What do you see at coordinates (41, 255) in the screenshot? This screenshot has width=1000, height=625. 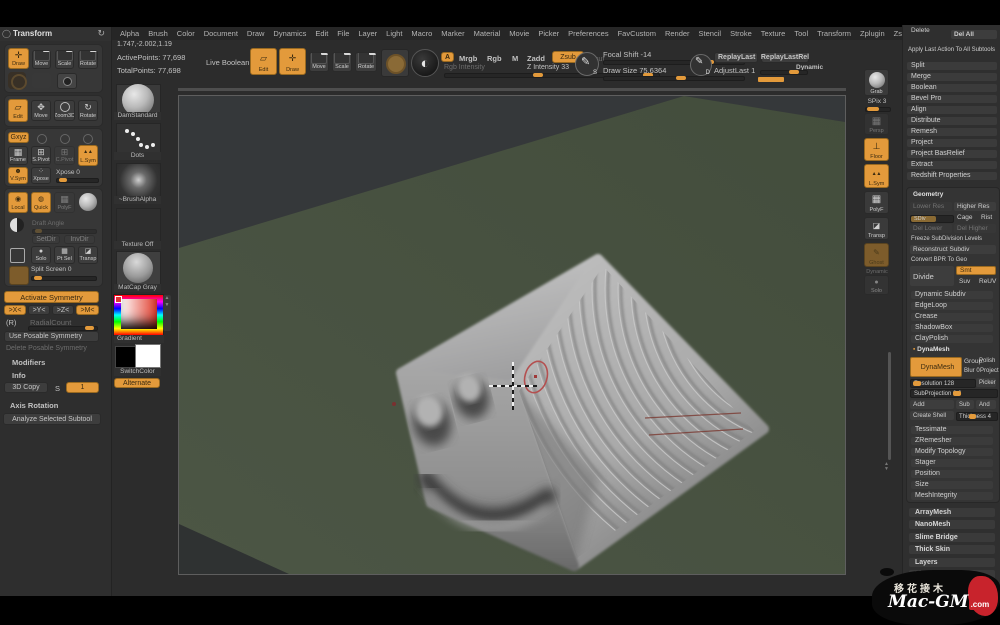 I see `solo-button: ● Solo` at bounding box center [41, 255].